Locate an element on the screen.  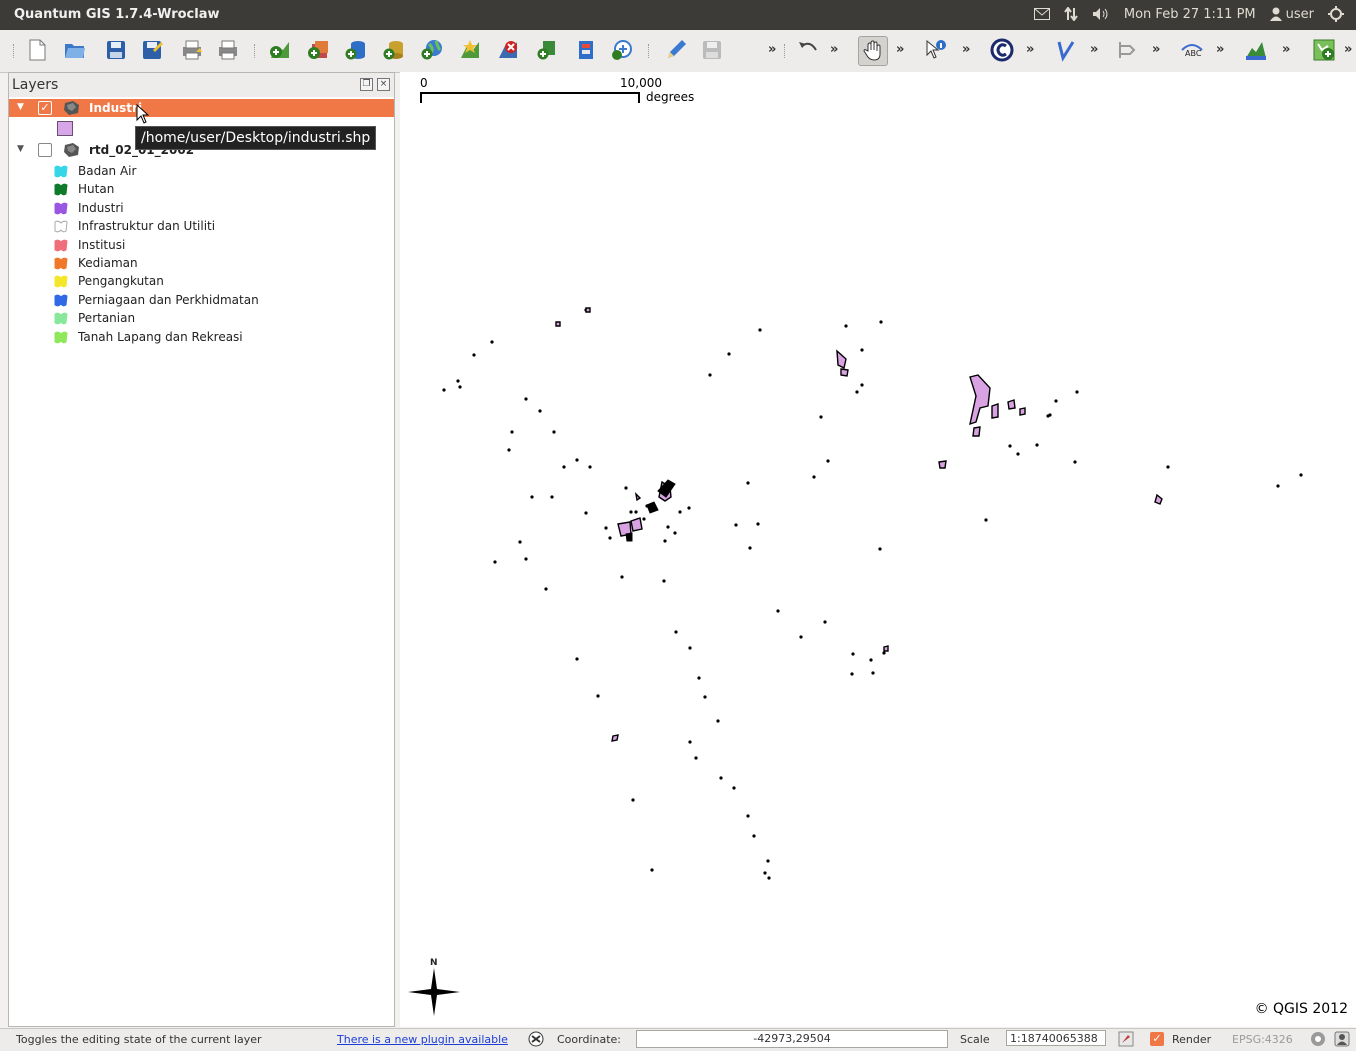
add-wfs-layer-button is located at coordinates (546, 50).